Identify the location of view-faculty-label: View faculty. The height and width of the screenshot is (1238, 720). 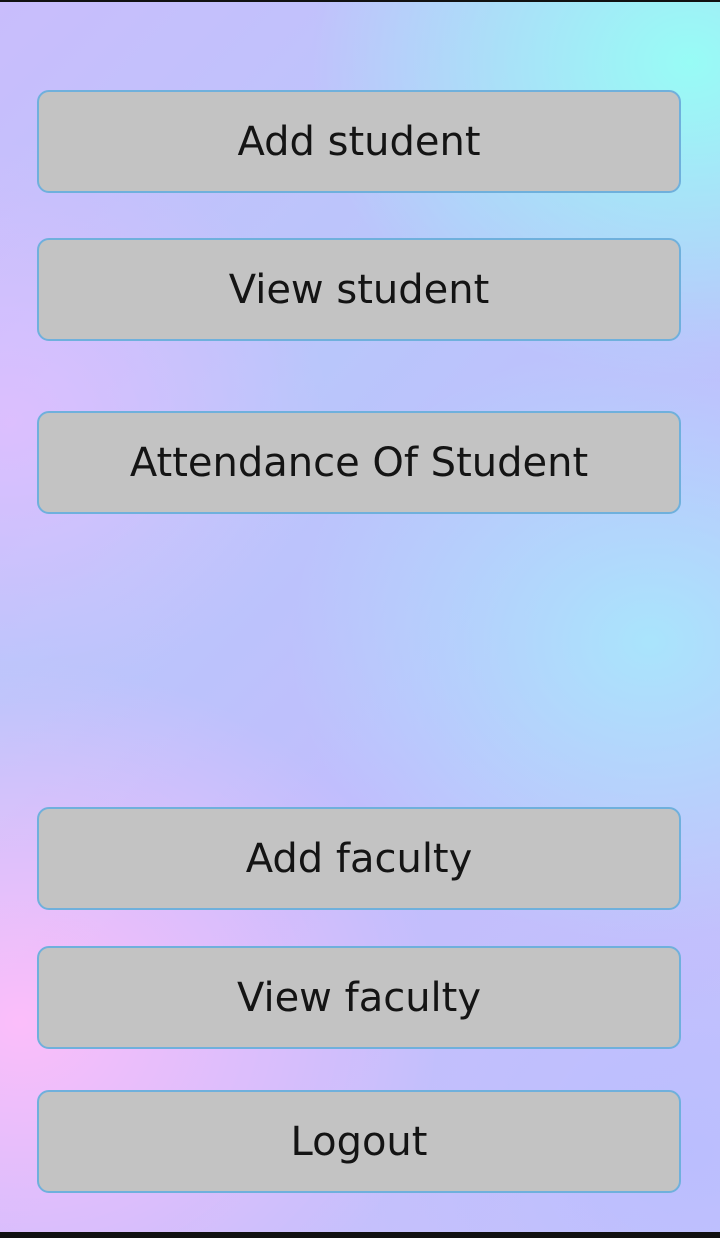
(359, 997).